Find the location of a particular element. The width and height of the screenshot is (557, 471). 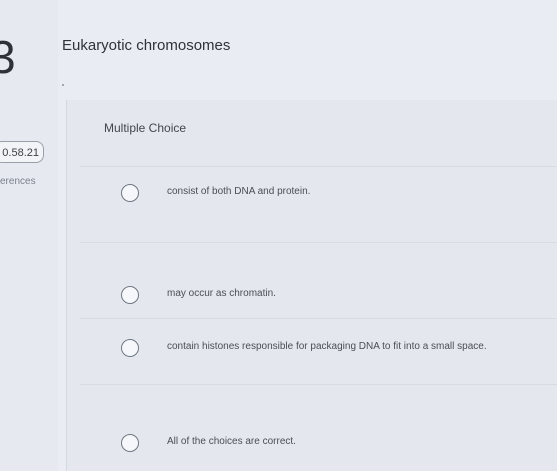

answer-option: All of the choices are correct. is located at coordinates (339, 443).